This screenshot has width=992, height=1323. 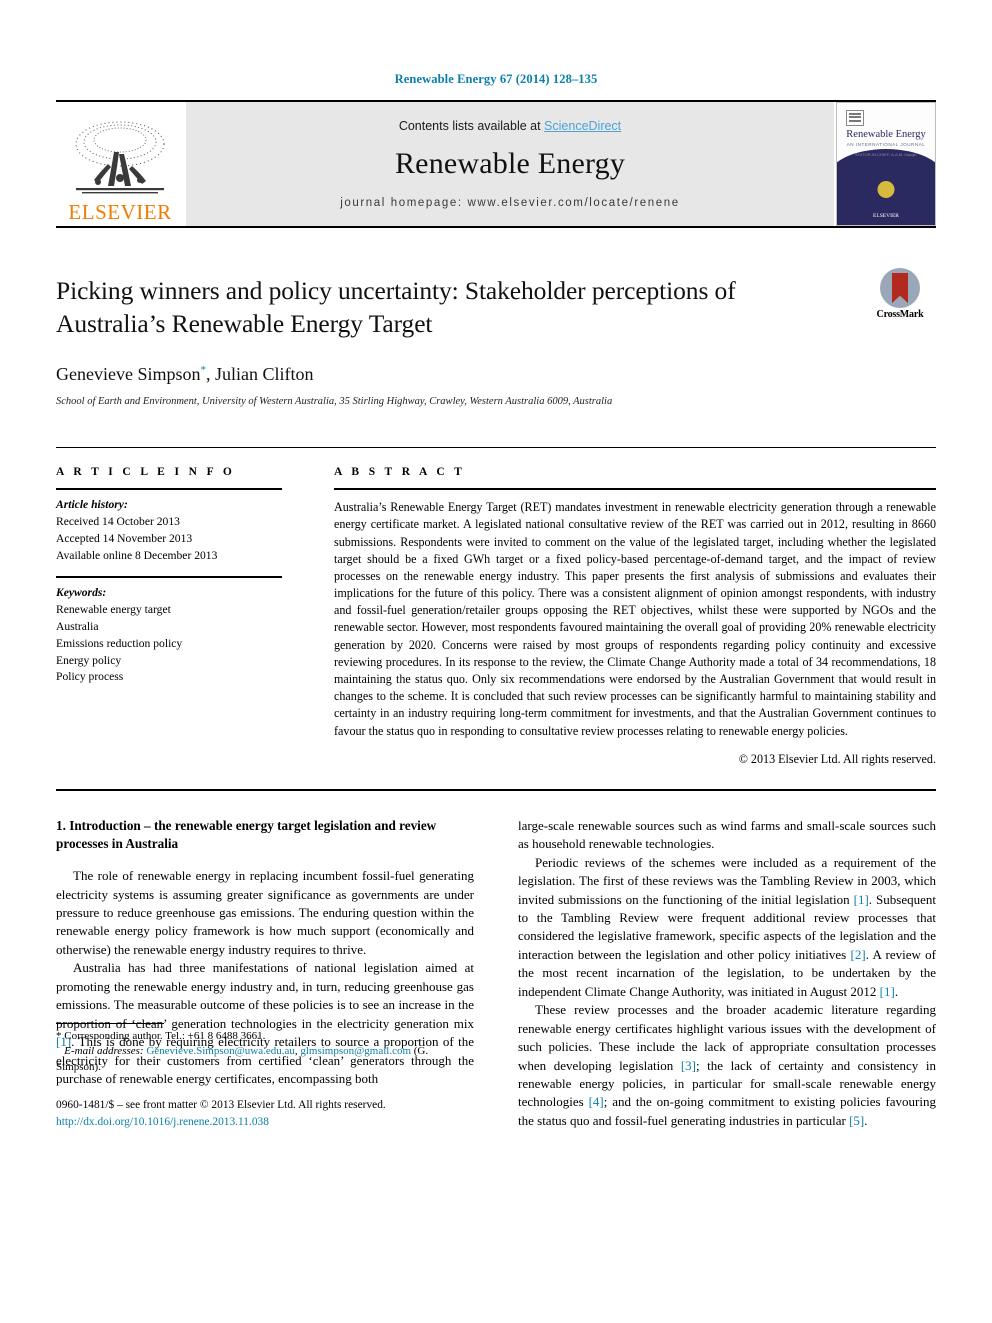 I want to click on elsevier-wordmark: ELSEVIER, so click(x=120, y=212).